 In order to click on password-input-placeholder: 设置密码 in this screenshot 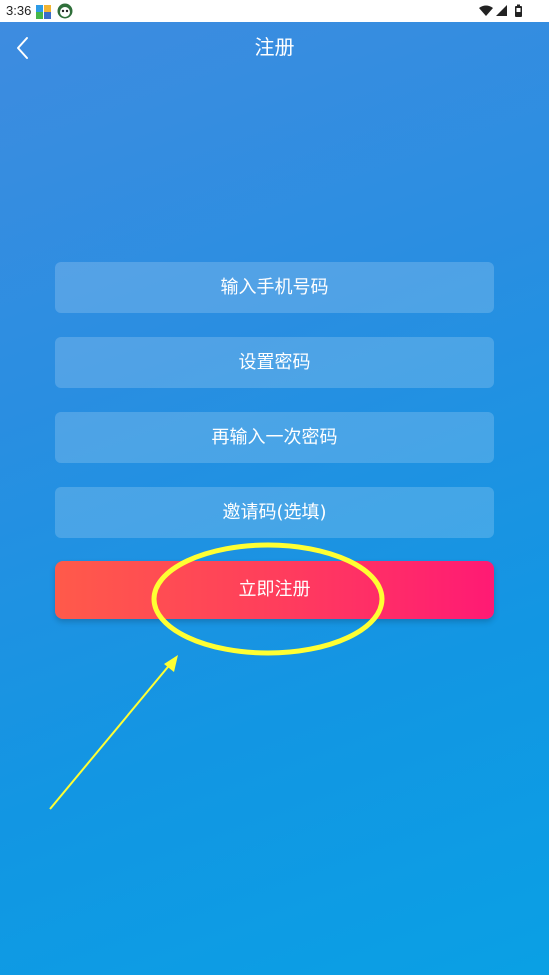, I will do `click(274, 362)`.